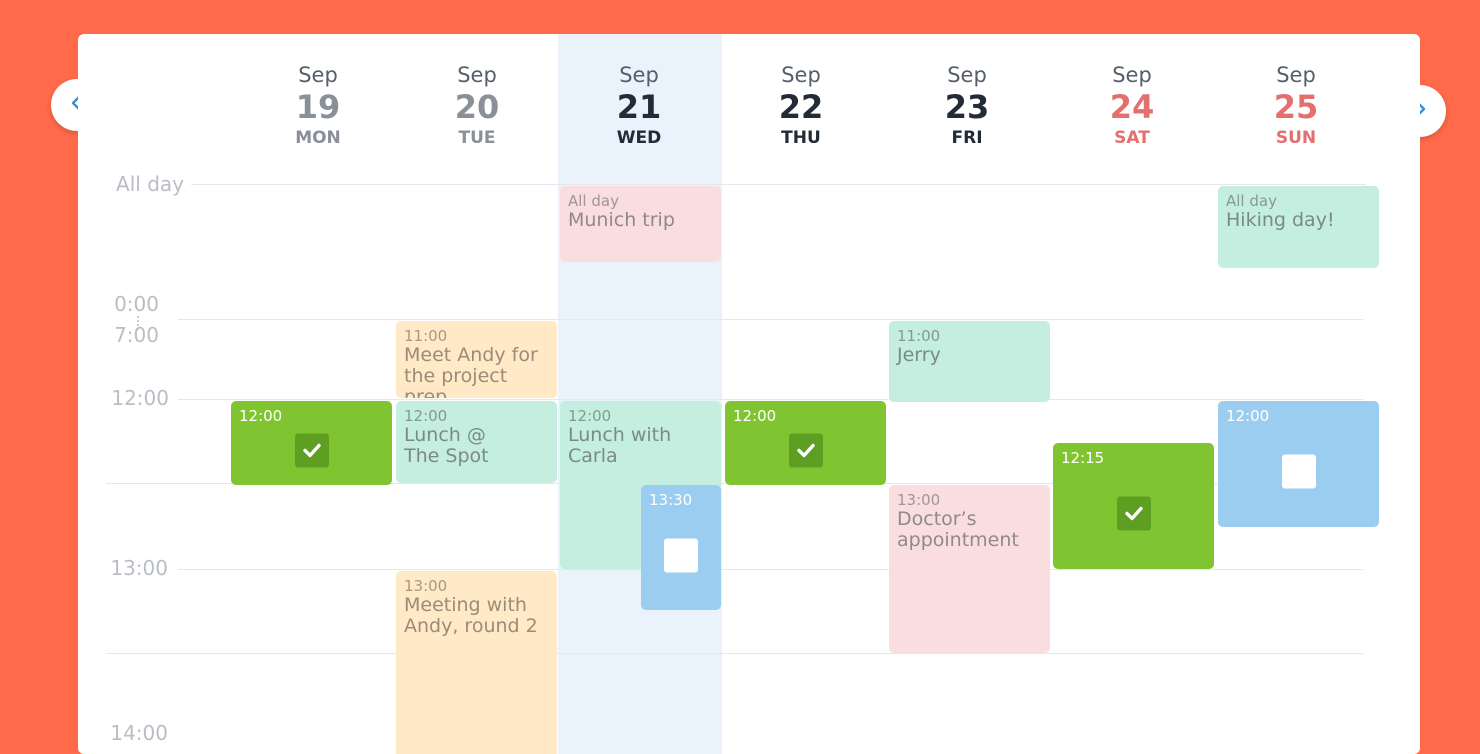  I want to click on time-label-14: 14:00, so click(139, 733).